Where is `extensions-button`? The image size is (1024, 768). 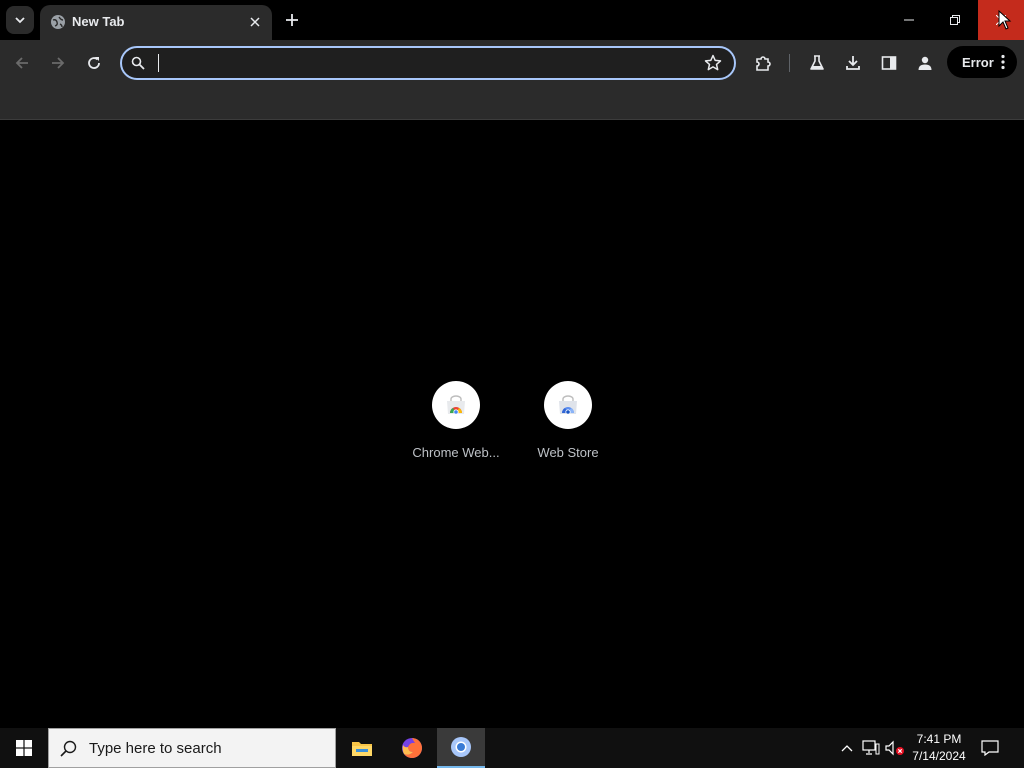 extensions-button is located at coordinates (764, 63).